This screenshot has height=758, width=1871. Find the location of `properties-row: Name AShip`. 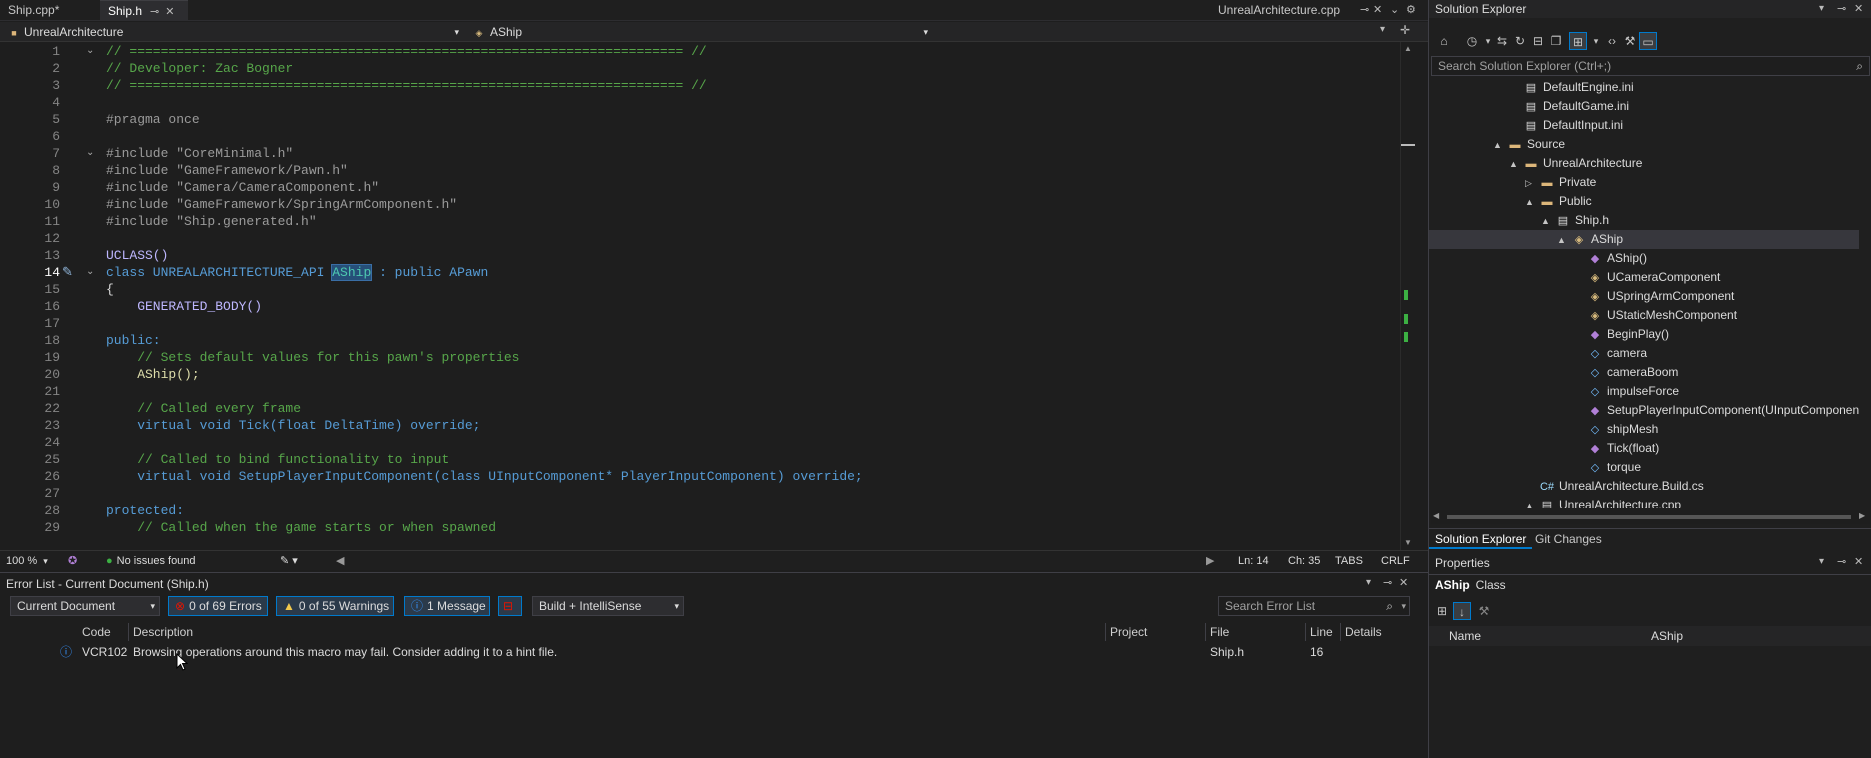

properties-row: Name AShip is located at coordinates (1650, 636).